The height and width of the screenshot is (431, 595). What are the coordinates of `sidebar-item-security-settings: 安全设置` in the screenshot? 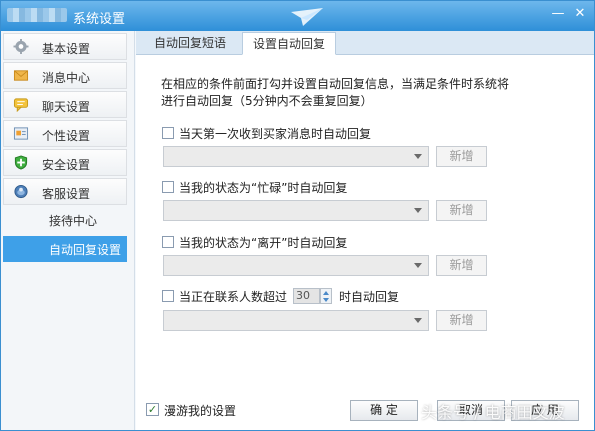 It's located at (65, 162).